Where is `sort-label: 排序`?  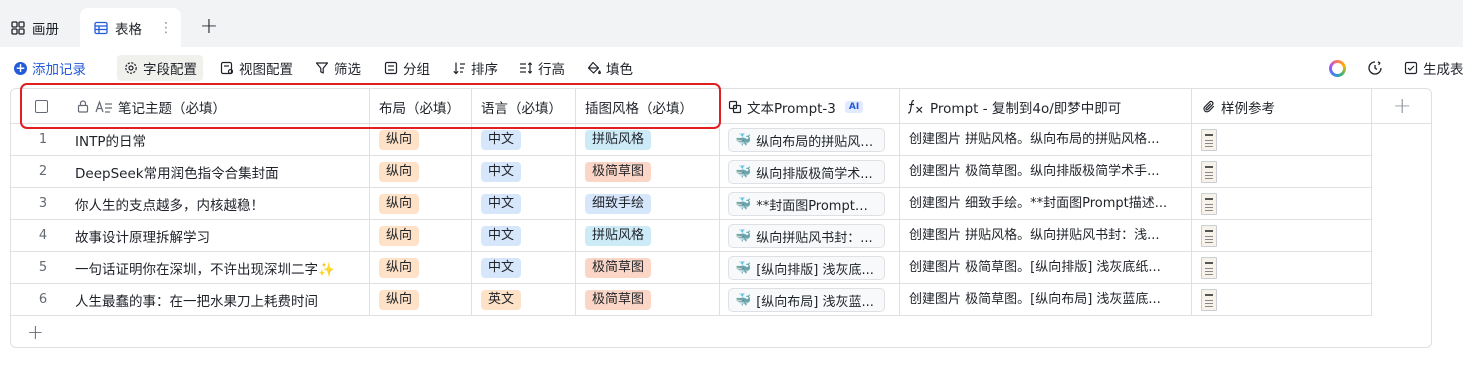
sort-label: 排序 is located at coordinates (484, 70).